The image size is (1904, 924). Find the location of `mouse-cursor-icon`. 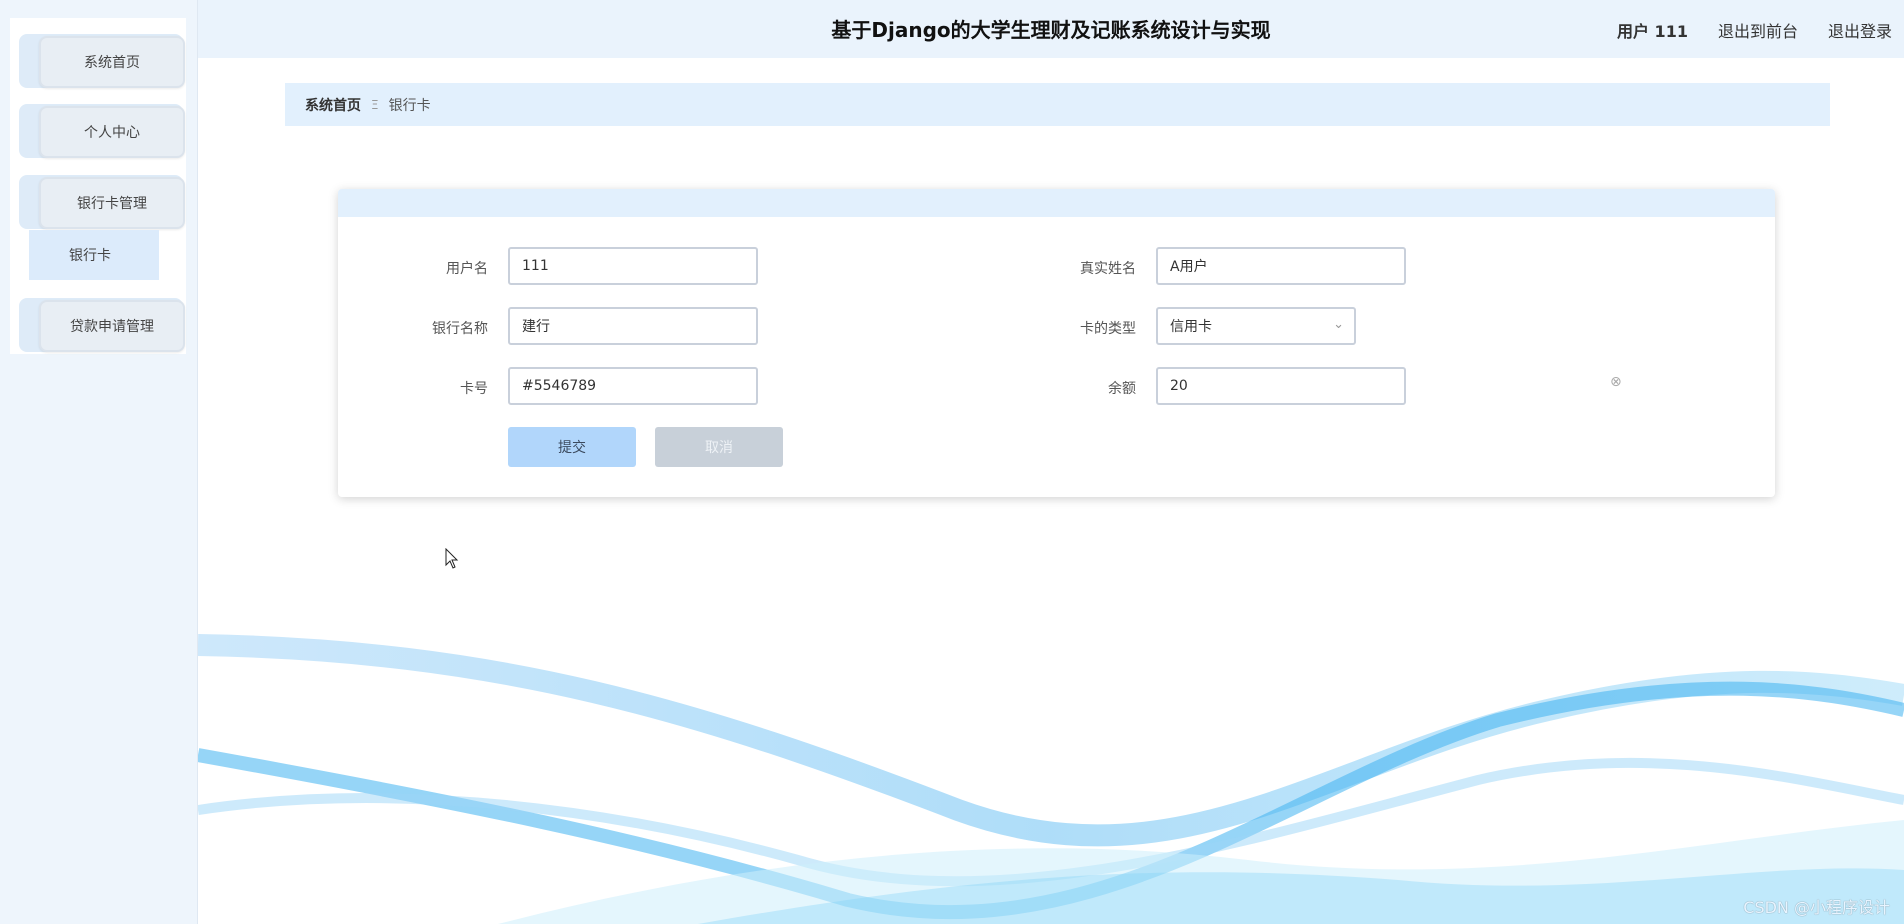

mouse-cursor-icon is located at coordinates (452, 558).